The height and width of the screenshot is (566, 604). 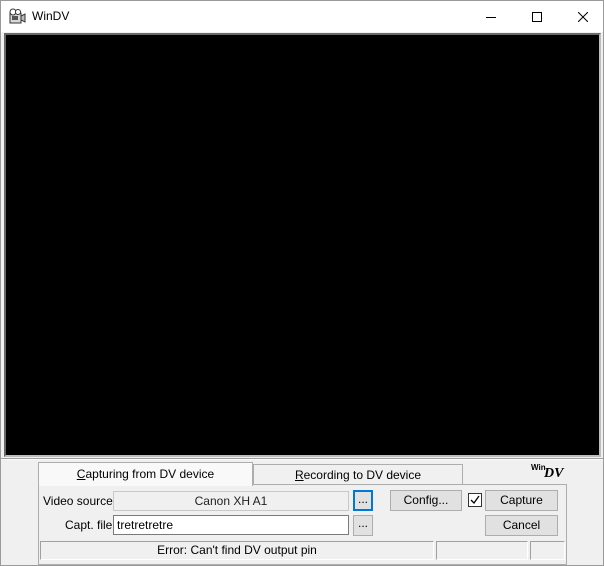 I want to click on close-button, so click(x=582, y=16).